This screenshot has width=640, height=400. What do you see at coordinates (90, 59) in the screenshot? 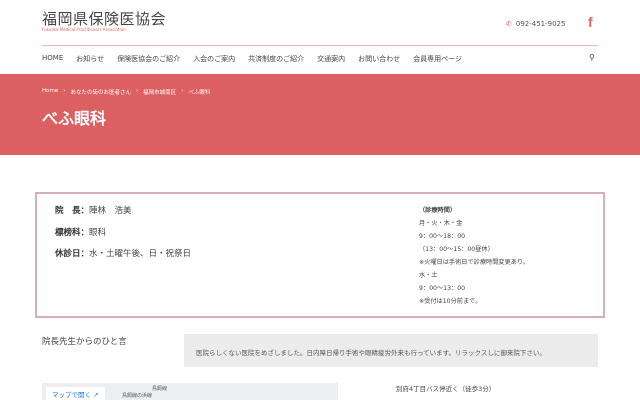
I see `nav-news: お知らせ` at bounding box center [90, 59].